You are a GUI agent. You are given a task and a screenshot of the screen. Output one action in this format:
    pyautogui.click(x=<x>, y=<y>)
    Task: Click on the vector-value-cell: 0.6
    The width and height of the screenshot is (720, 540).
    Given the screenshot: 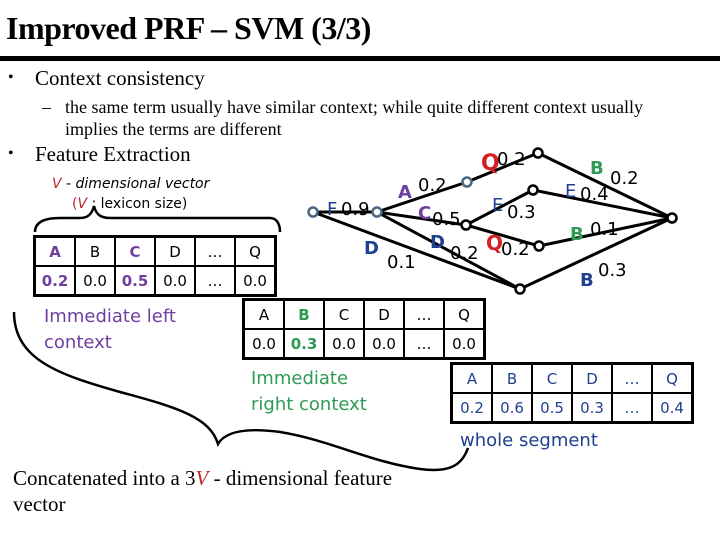 What is the action you would take?
    pyautogui.click(x=512, y=408)
    